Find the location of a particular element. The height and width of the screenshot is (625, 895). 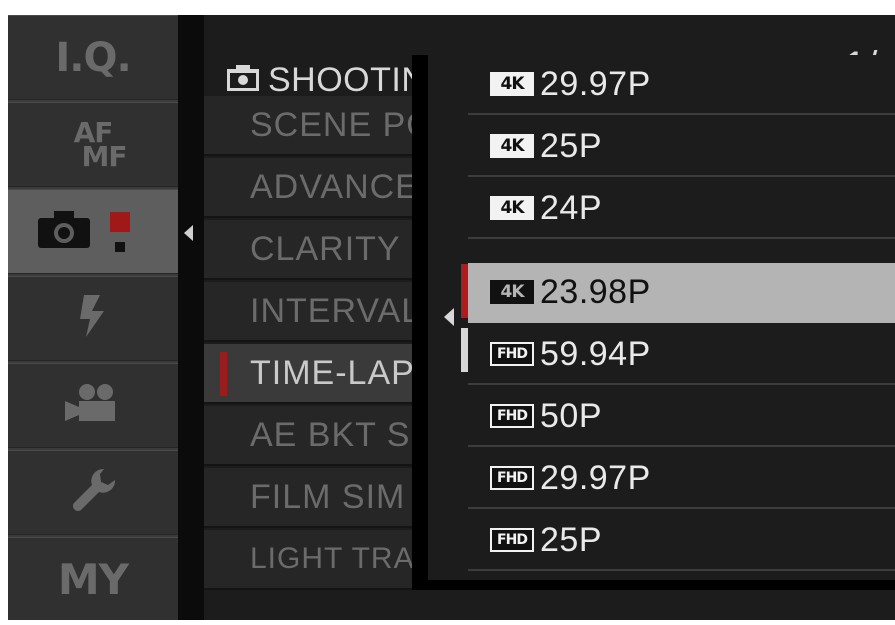

option-fhd-25p: FHD 25P is located at coordinates (681, 541).